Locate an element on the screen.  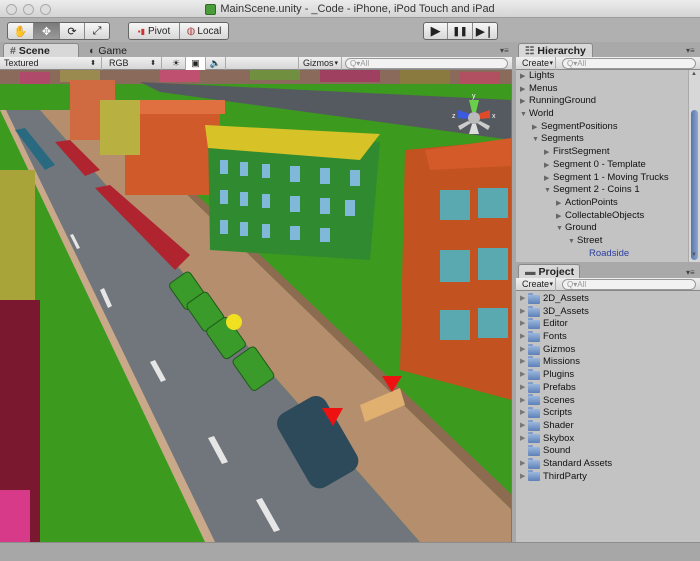
pivot-local-group: ▪▮ Pivot ◍ Local is located at coordinates (178, 31).